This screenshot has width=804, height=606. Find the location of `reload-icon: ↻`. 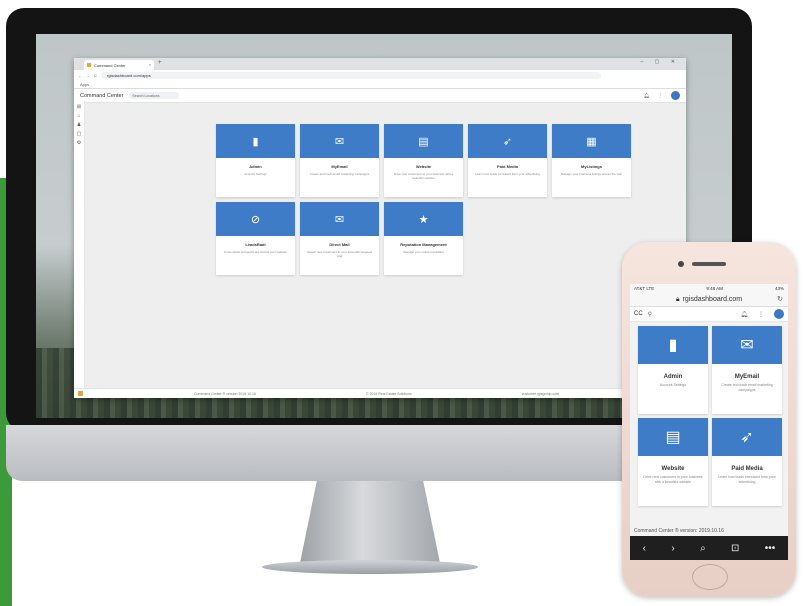

reload-icon: ↻ is located at coordinates (780, 299).